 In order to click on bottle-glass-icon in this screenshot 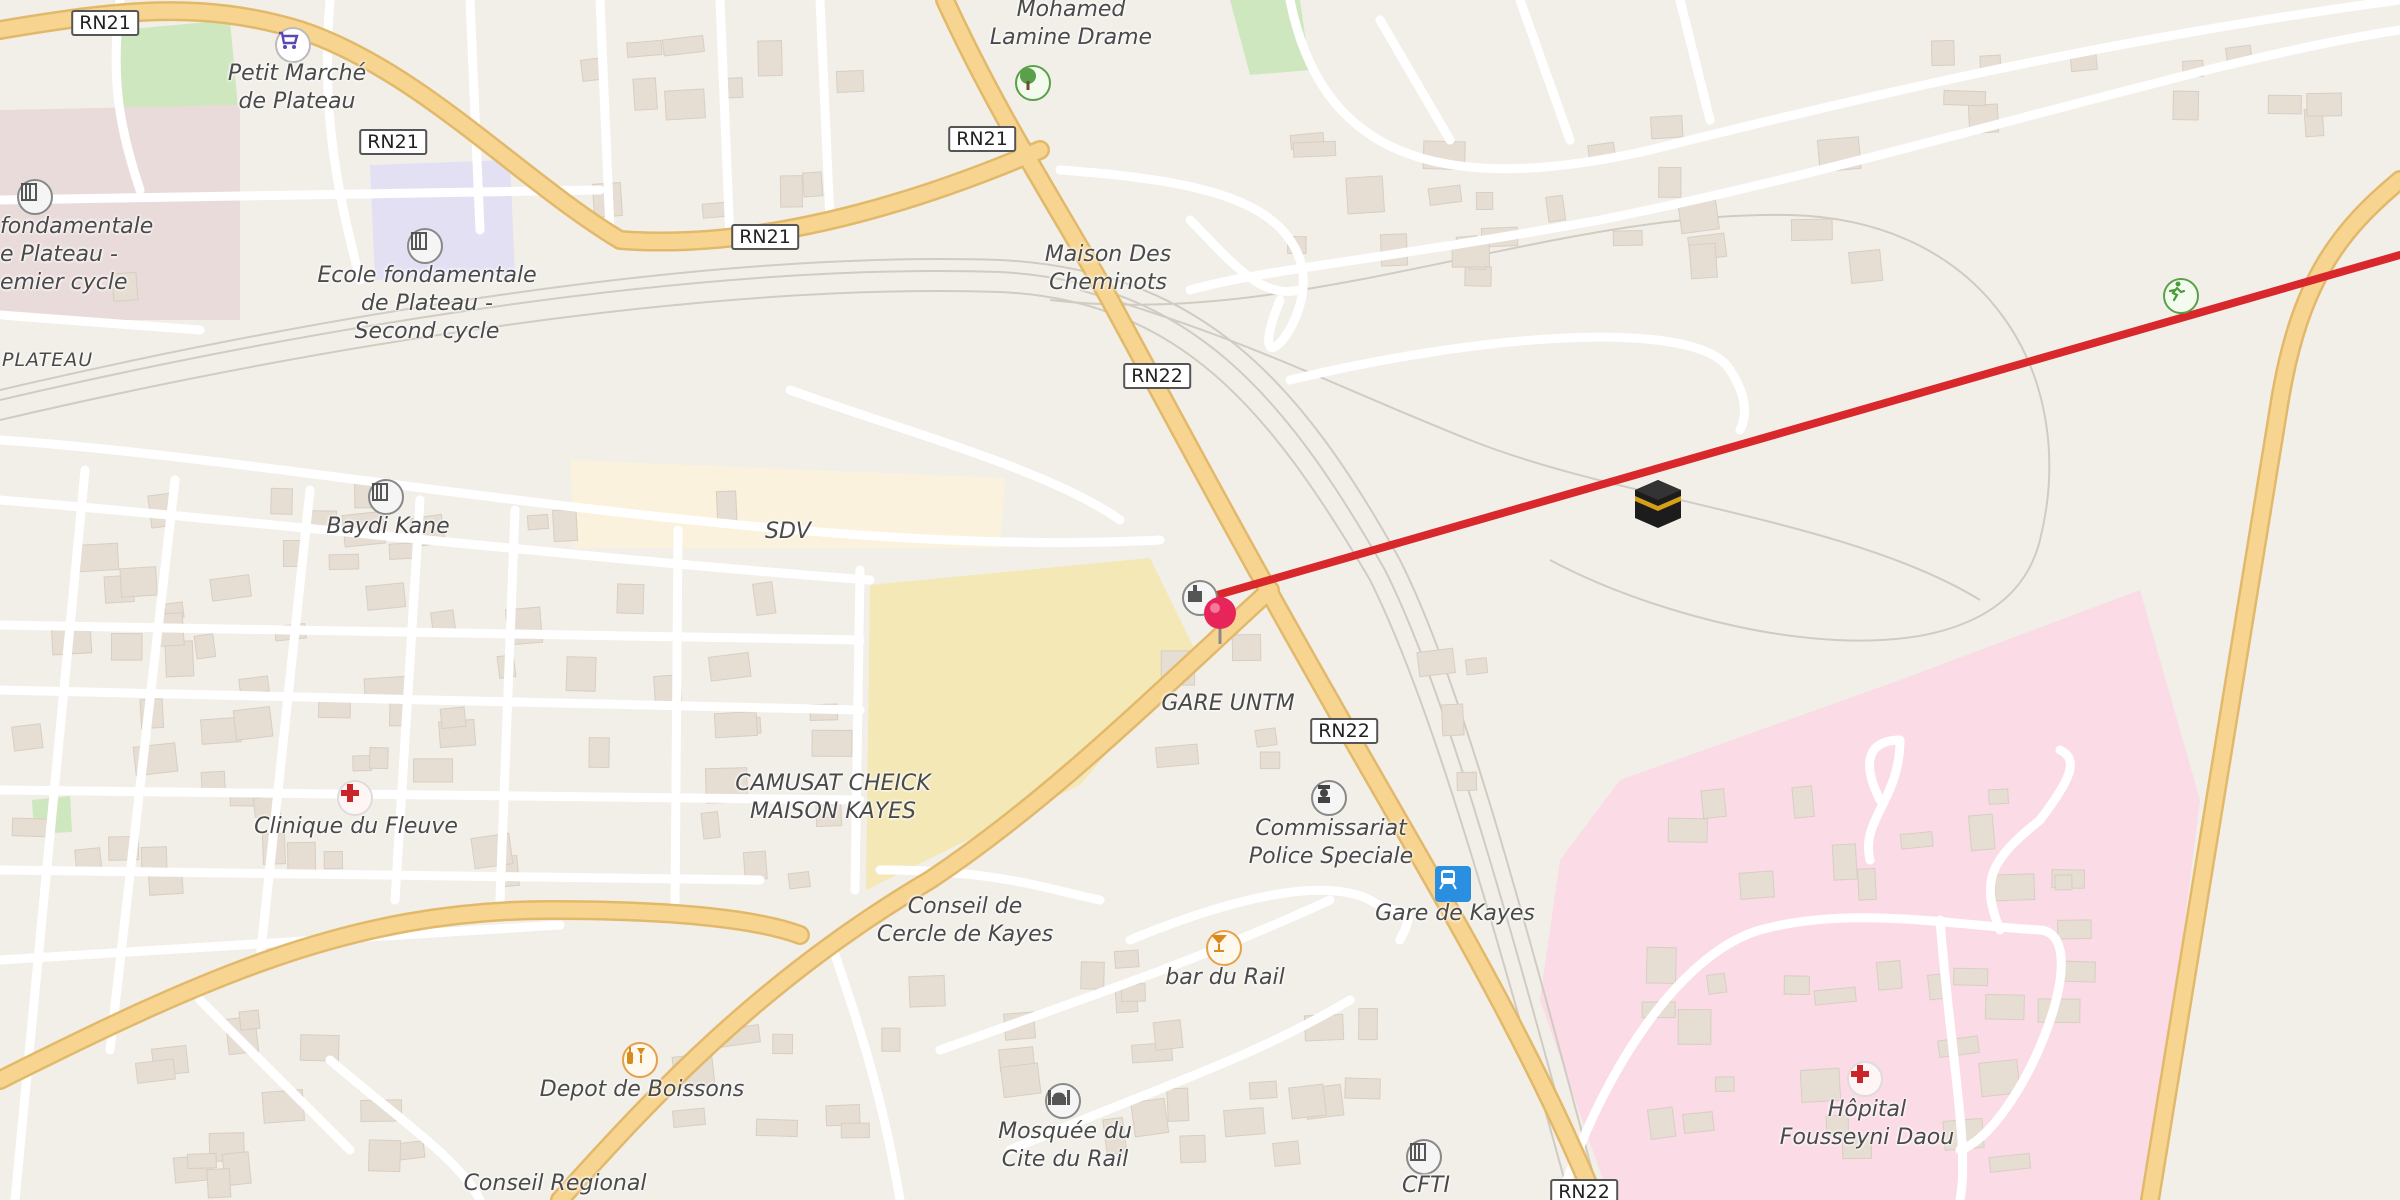, I will do `click(640, 1060)`.